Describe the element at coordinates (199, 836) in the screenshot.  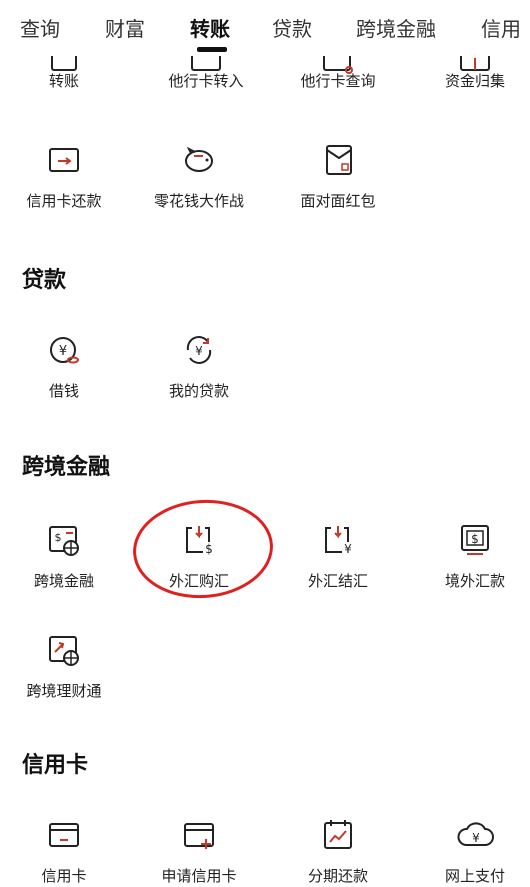
I see `card-add-icon` at that location.